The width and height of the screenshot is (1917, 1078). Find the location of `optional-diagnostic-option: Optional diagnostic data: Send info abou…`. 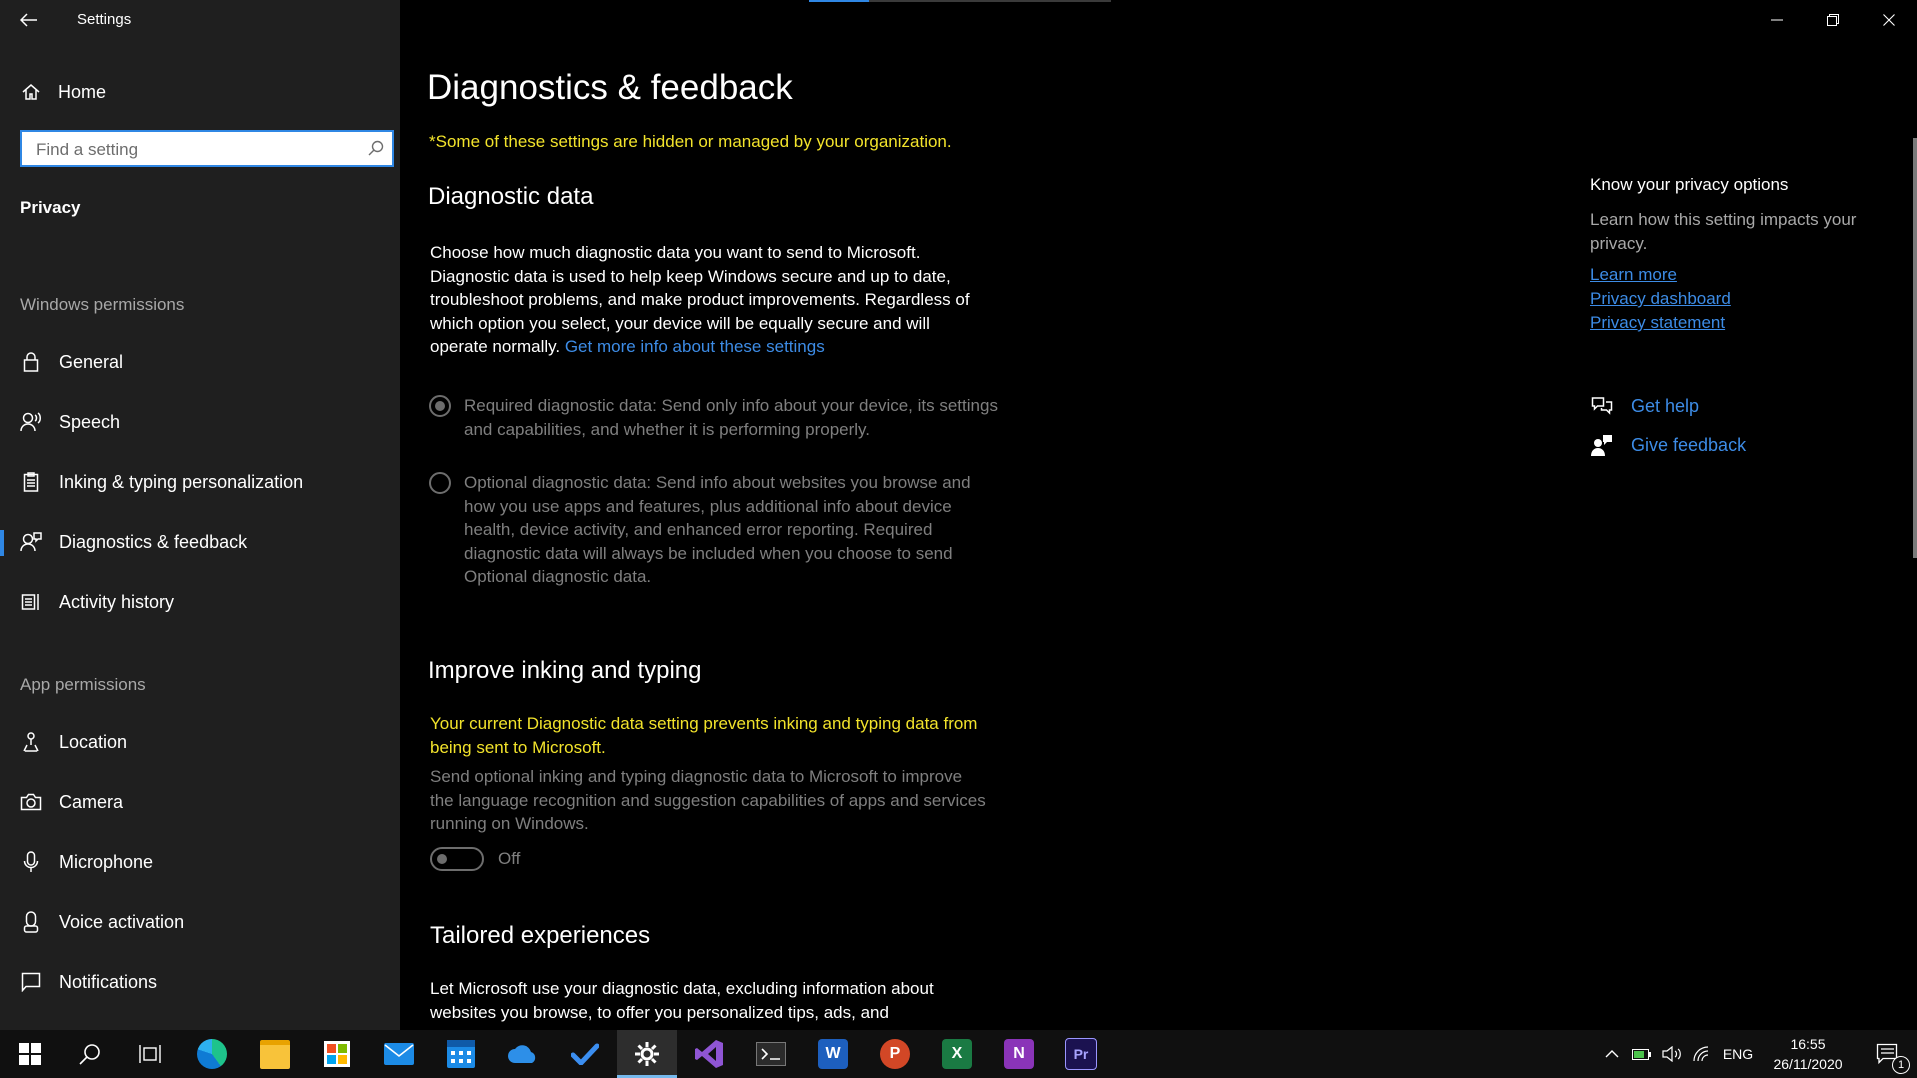

optional-diagnostic-option: Optional diagnostic data: Send info abou… is located at coordinates (714, 530).